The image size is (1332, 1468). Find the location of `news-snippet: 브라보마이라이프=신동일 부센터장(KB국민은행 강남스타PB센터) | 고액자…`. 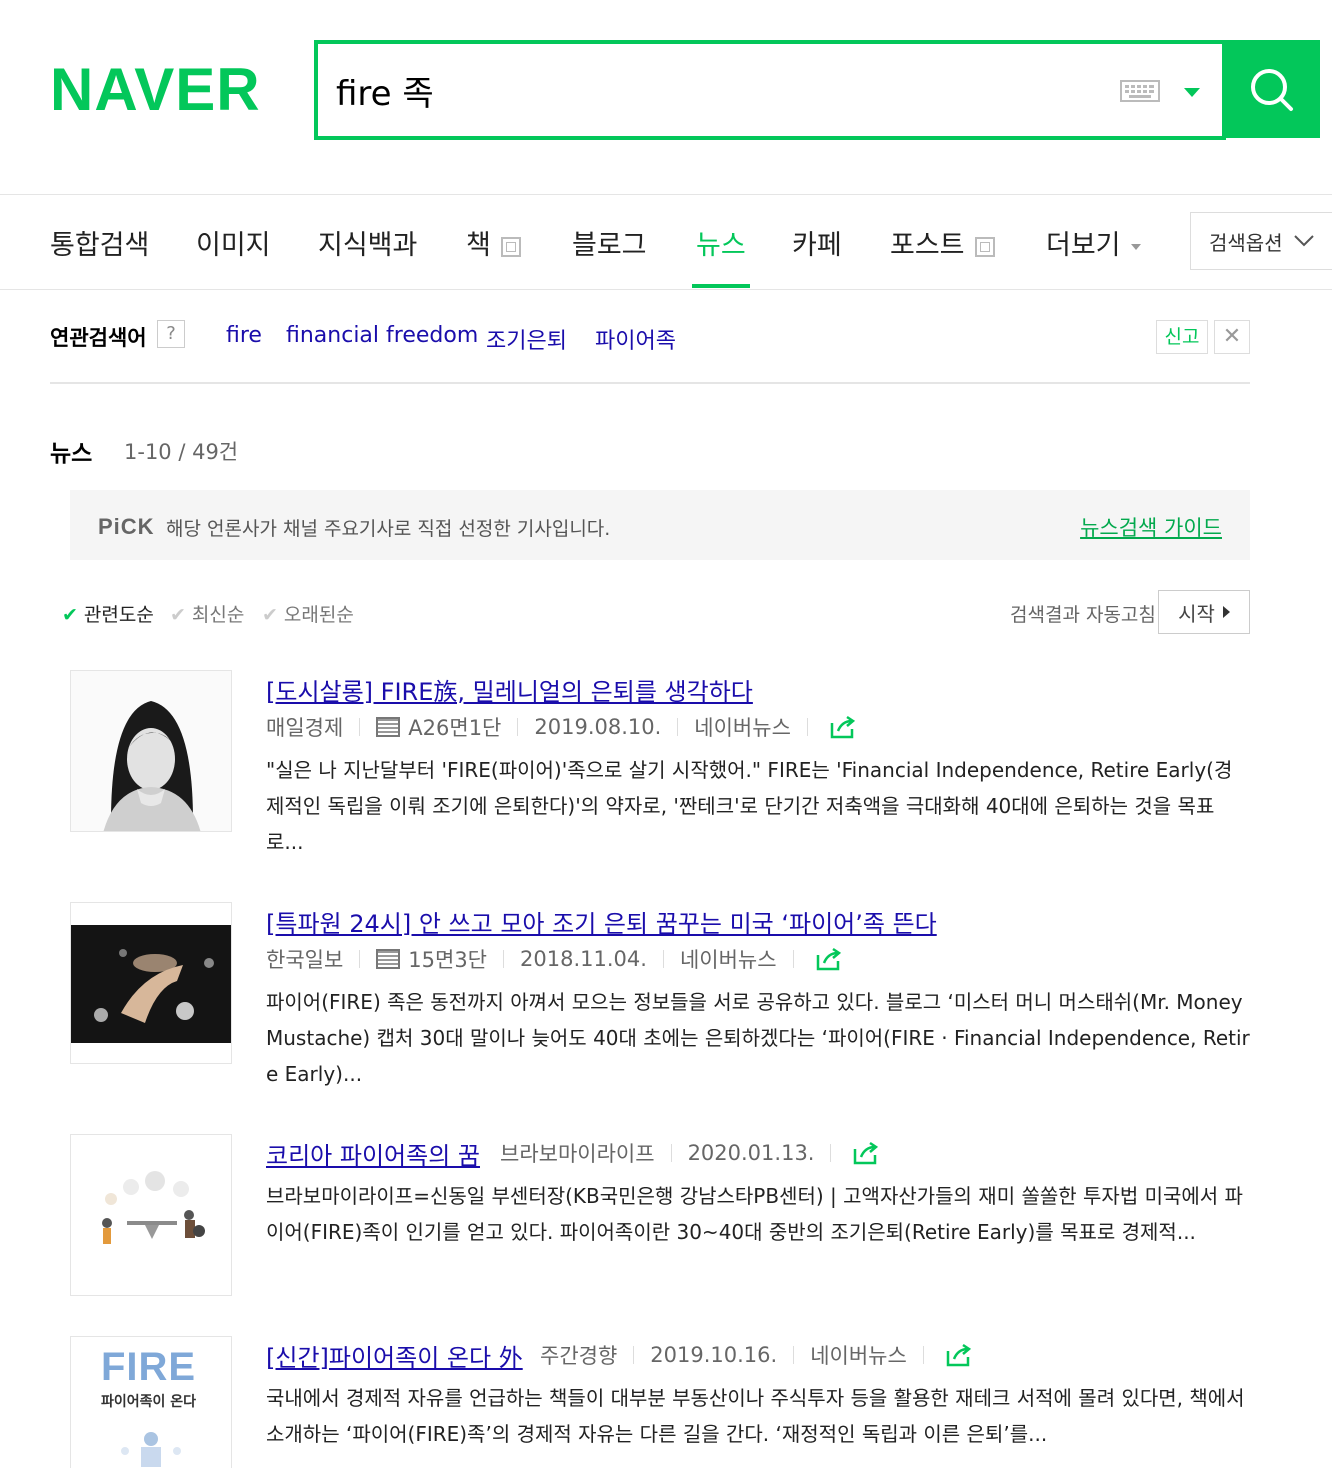

news-snippet: 브라보마이라이프=신동일 부센터장(KB국민은행 강남스타PB센터) | 고액자… is located at coordinates (754, 1214).